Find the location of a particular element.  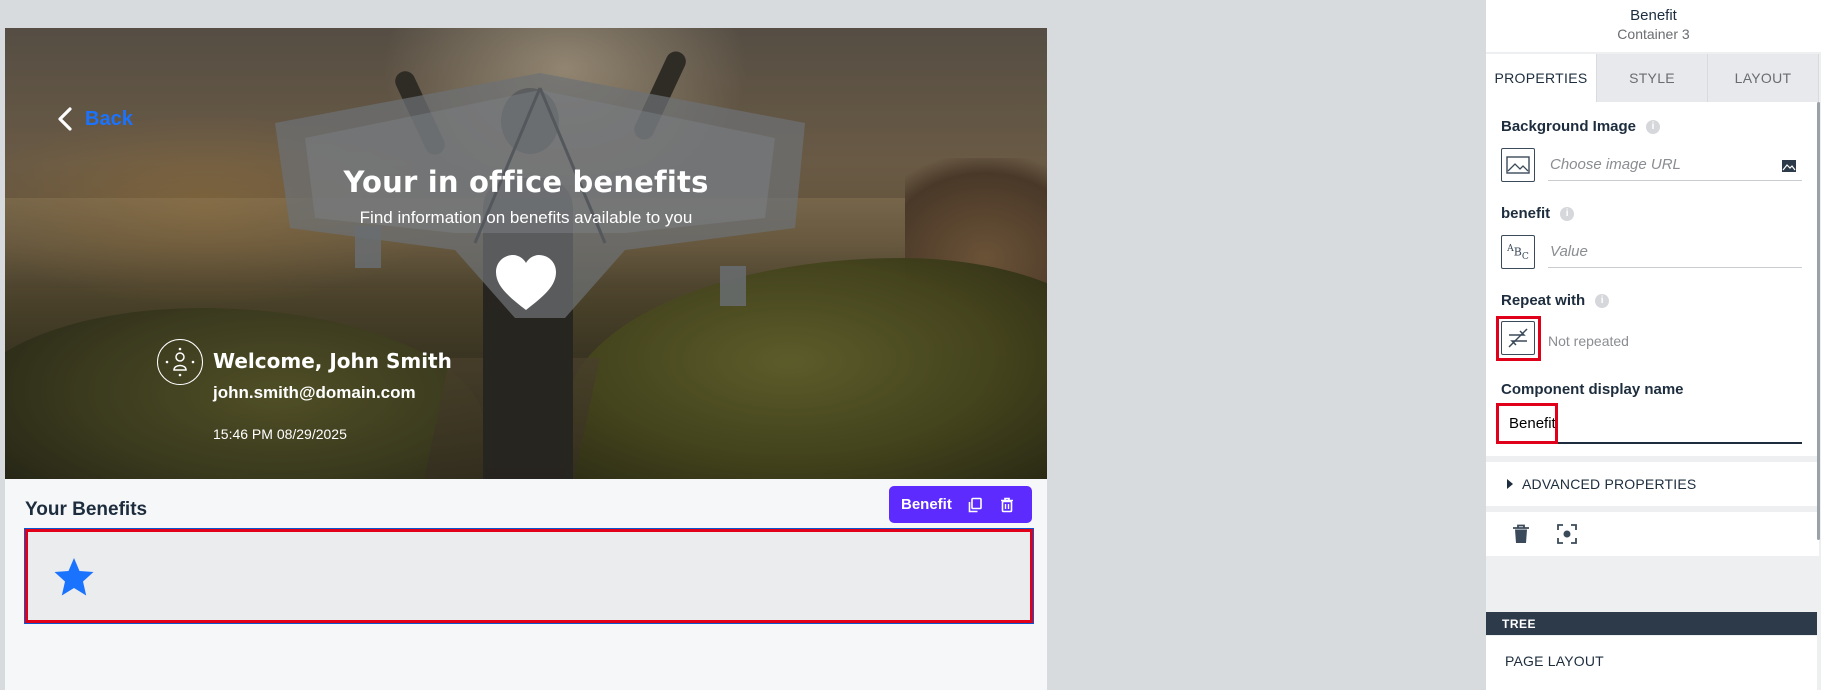

background-image-label: Background Image i is located at coordinates (1581, 126).